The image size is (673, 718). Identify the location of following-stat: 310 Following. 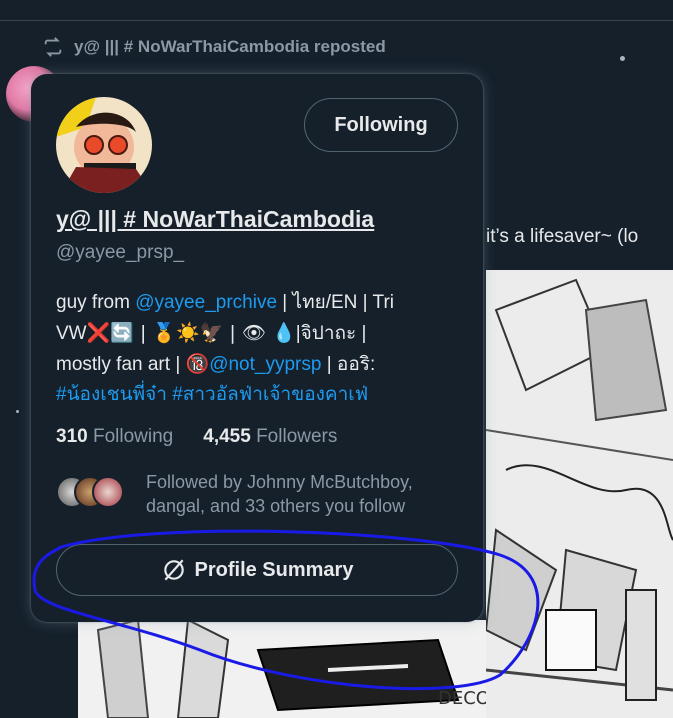
(114, 437).